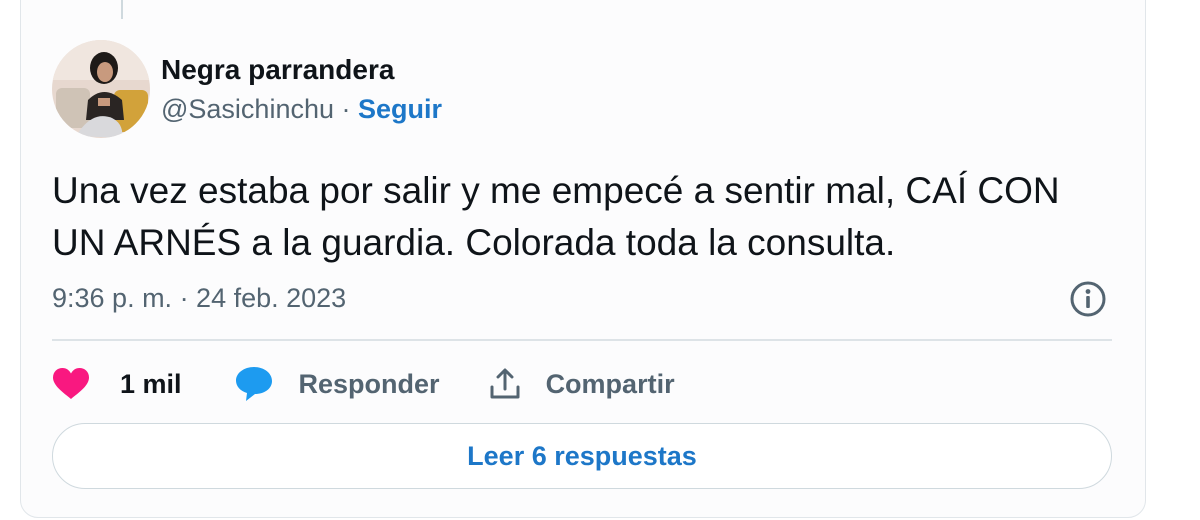  I want to click on like-button: 1 mil, so click(117, 384).